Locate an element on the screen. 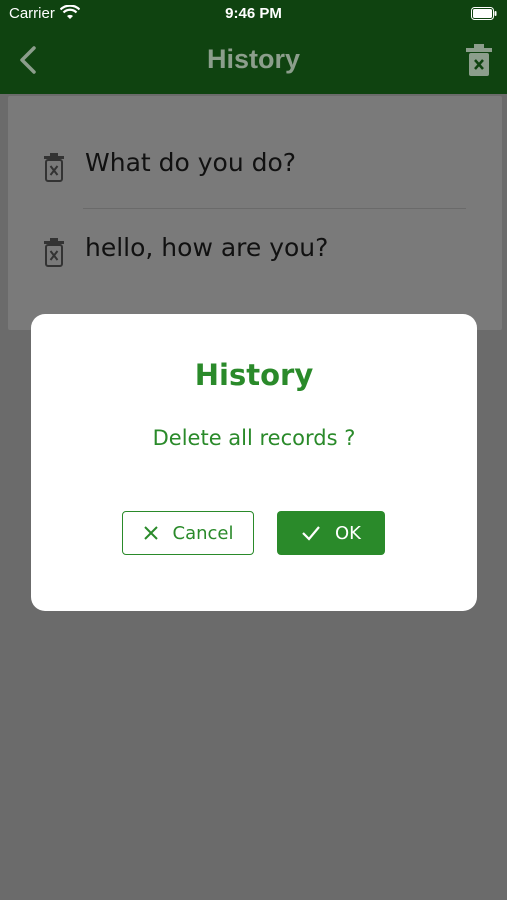  battery-icon is located at coordinates (484, 13).